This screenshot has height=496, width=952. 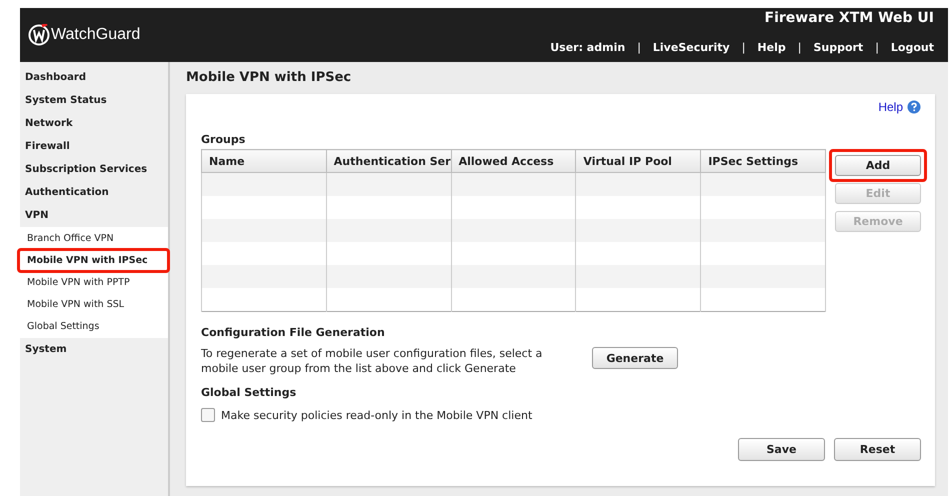 What do you see at coordinates (372, 361) in the screenshot?
I see `description-text: To regenerate a set of mobile user configuration files, select a mobile user group from the list above and click Generate` at bounding box center [372, 361].